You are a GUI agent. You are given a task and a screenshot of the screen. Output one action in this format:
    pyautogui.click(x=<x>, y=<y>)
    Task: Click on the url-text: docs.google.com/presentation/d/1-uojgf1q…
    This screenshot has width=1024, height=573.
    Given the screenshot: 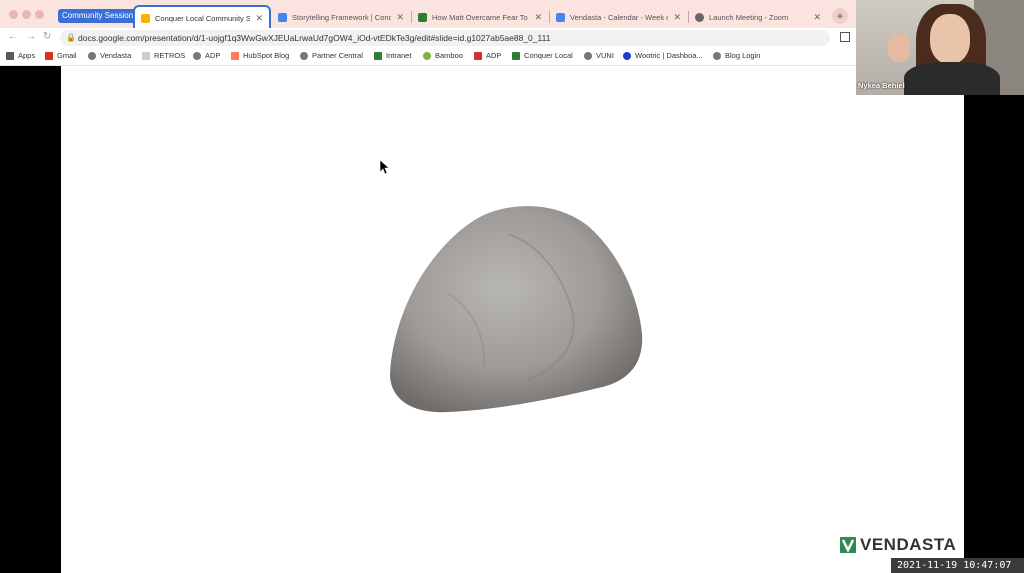 What is the action you would take?
    pyautogui.click(x=314, y=38)
    